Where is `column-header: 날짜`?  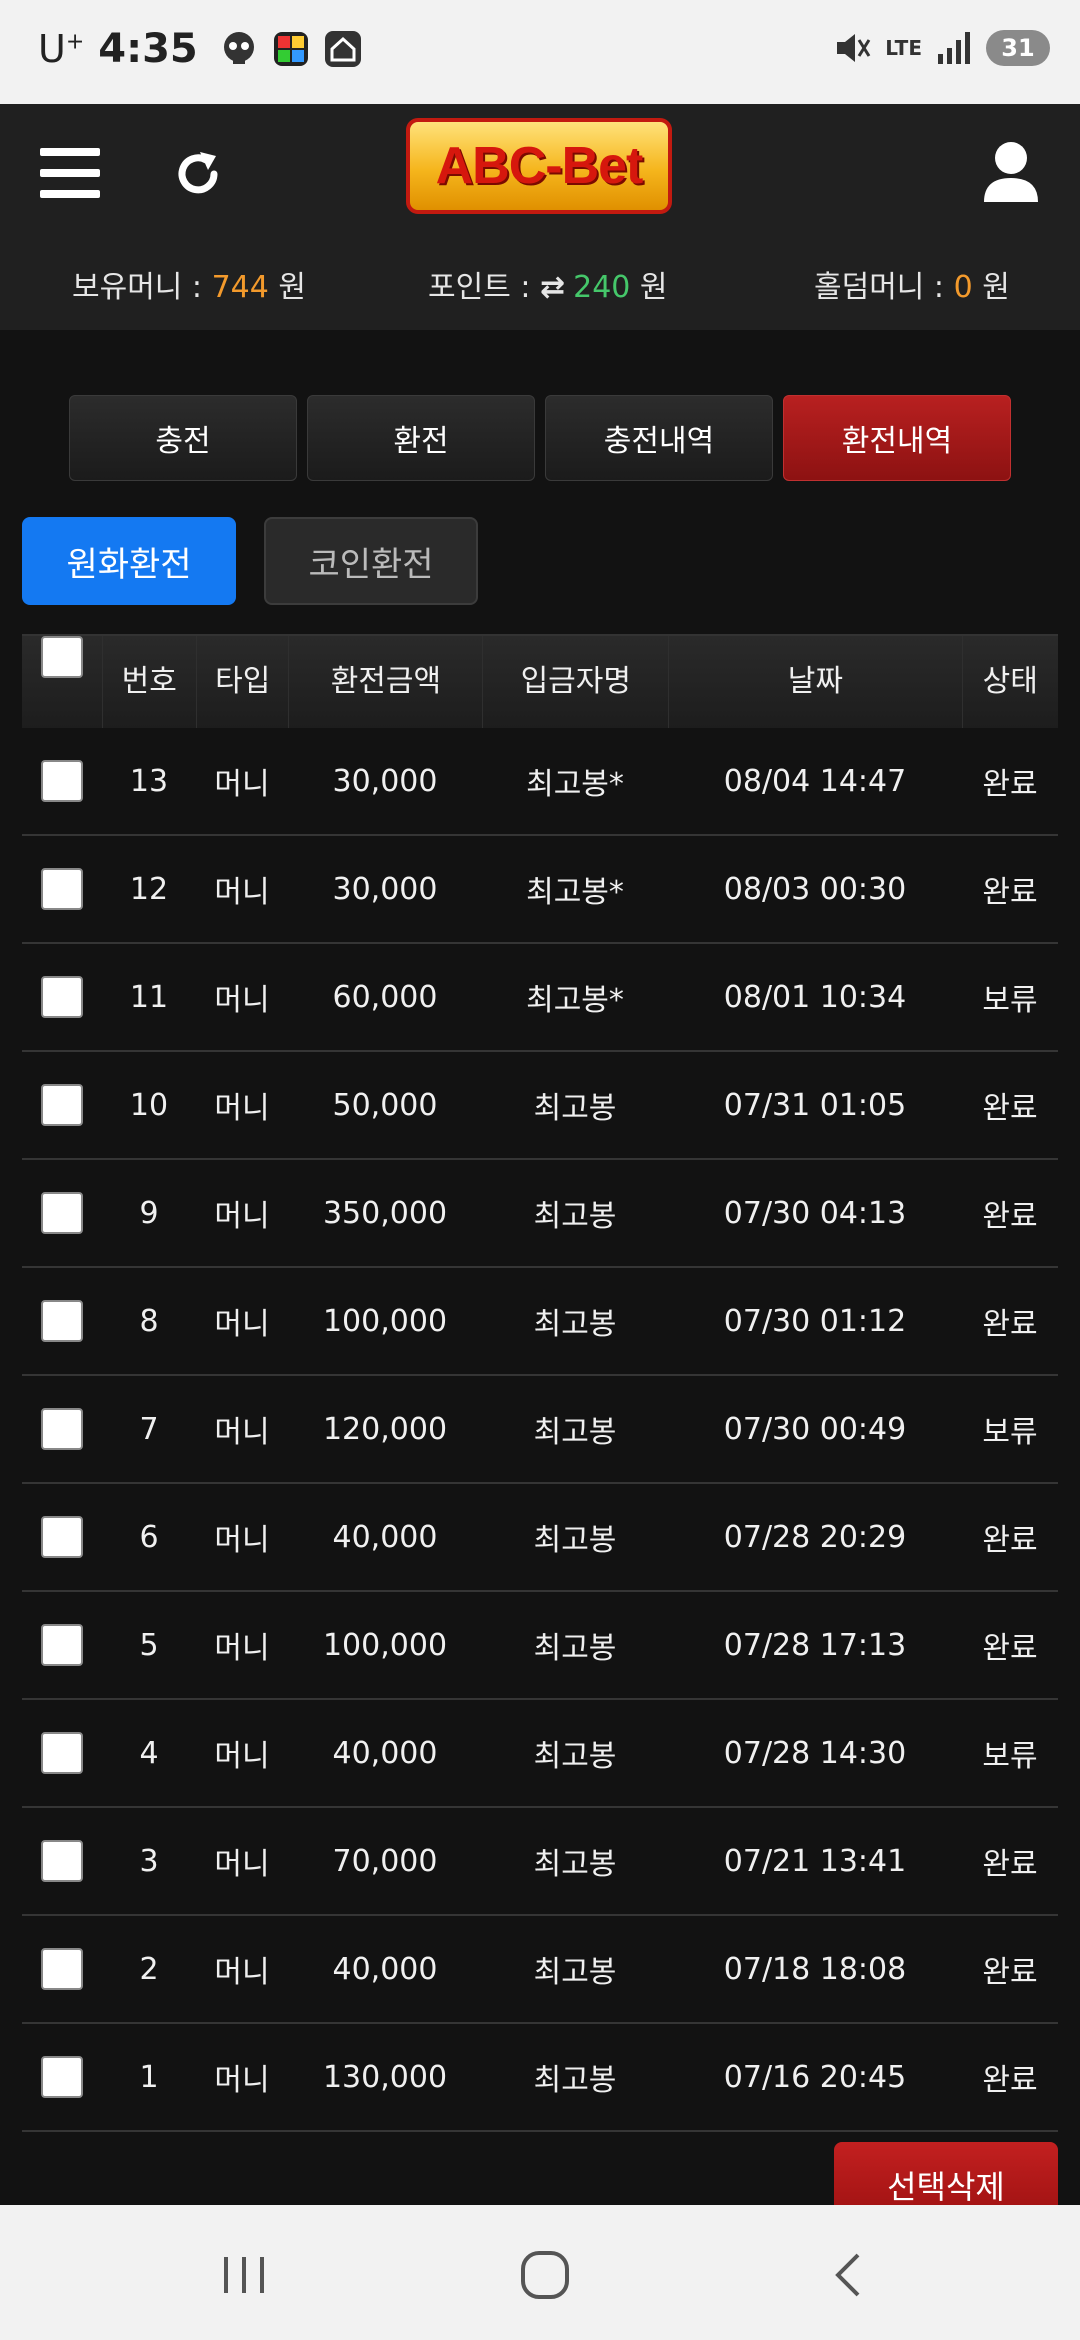
column-header: 날짜 is located at coordinates (816, 682).